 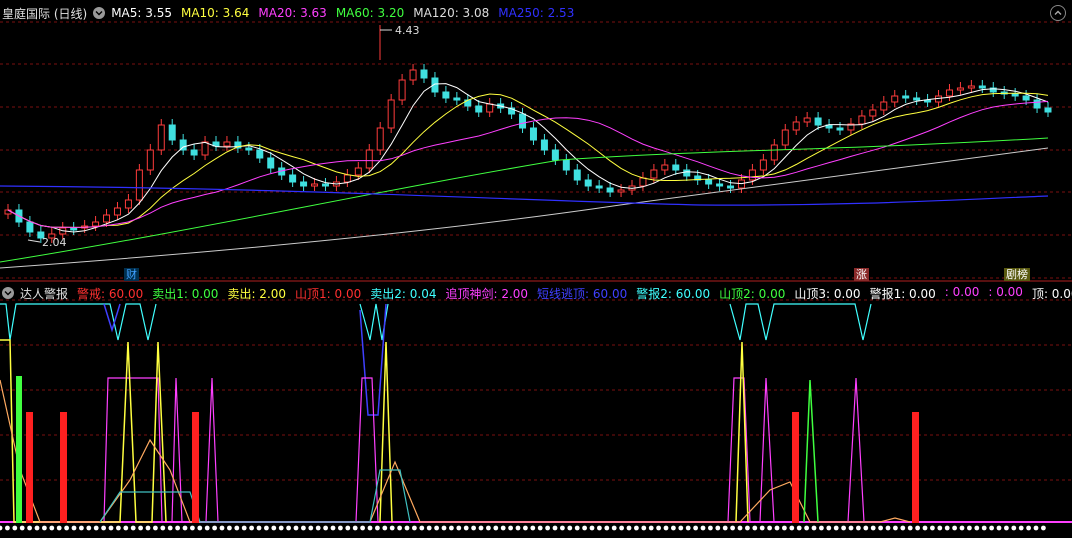 What do you see at coordinates (83, 431) in the screenshot?
I see `sell-line` at bounding box center [83, 431].